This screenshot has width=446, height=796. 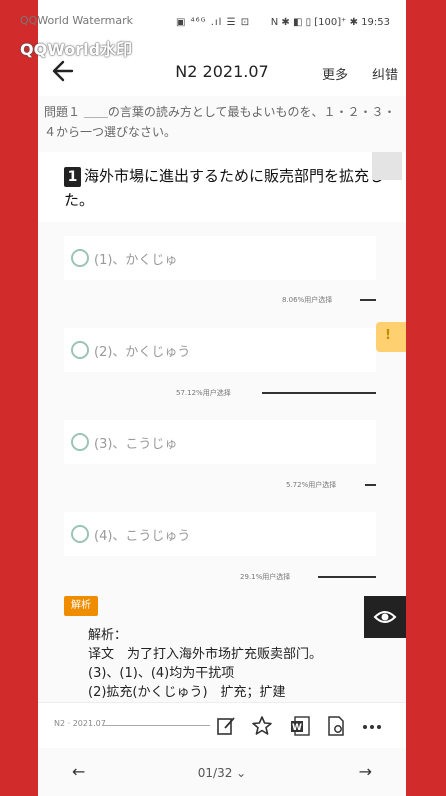 I want to click on word-doc-icon: W, so click(x=300, y=726).